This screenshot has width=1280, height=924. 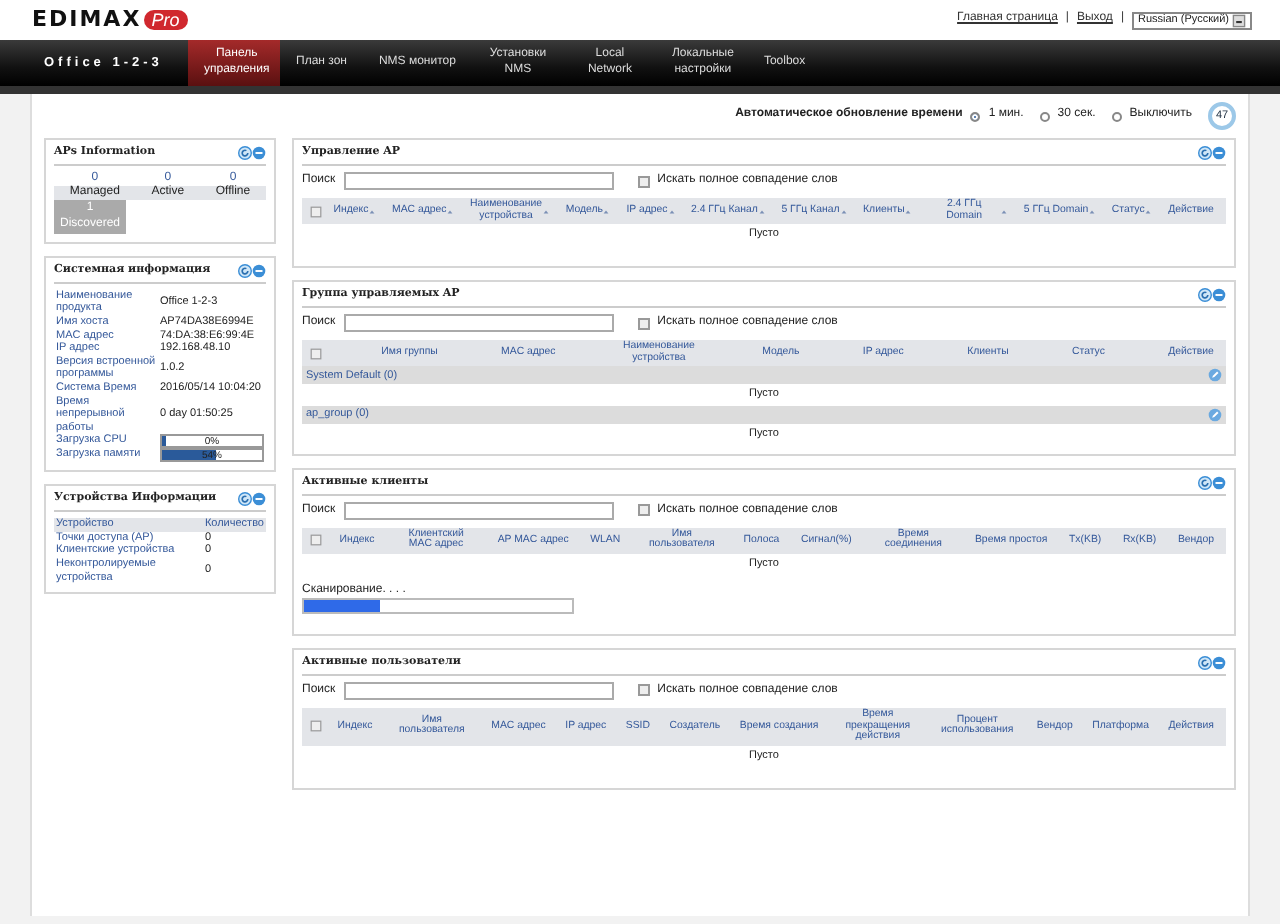 What do you see at coordinates (165, 20) in the screenshot?
I see `logo-badge: Pro` at bounding box center [165, 20].